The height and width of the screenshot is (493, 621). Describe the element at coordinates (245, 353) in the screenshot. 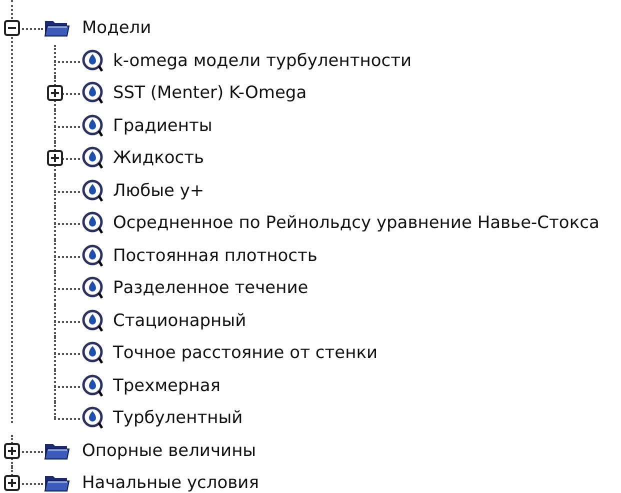

I see `tree-item-label: Точное расстояние от стенки` at that location.